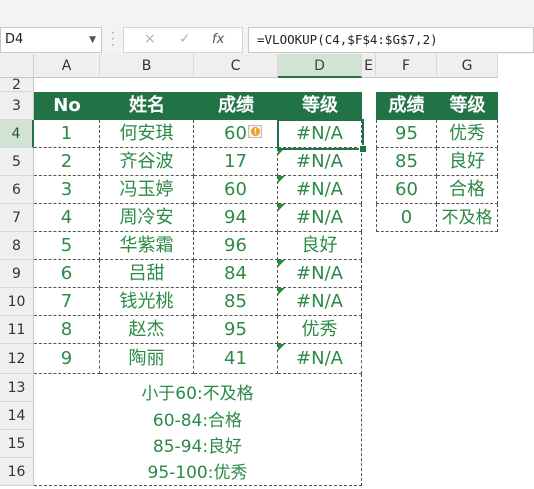 The height and width of the screenshot is (489, 534). I want to click on column-header-b: B, so click(147, 66).